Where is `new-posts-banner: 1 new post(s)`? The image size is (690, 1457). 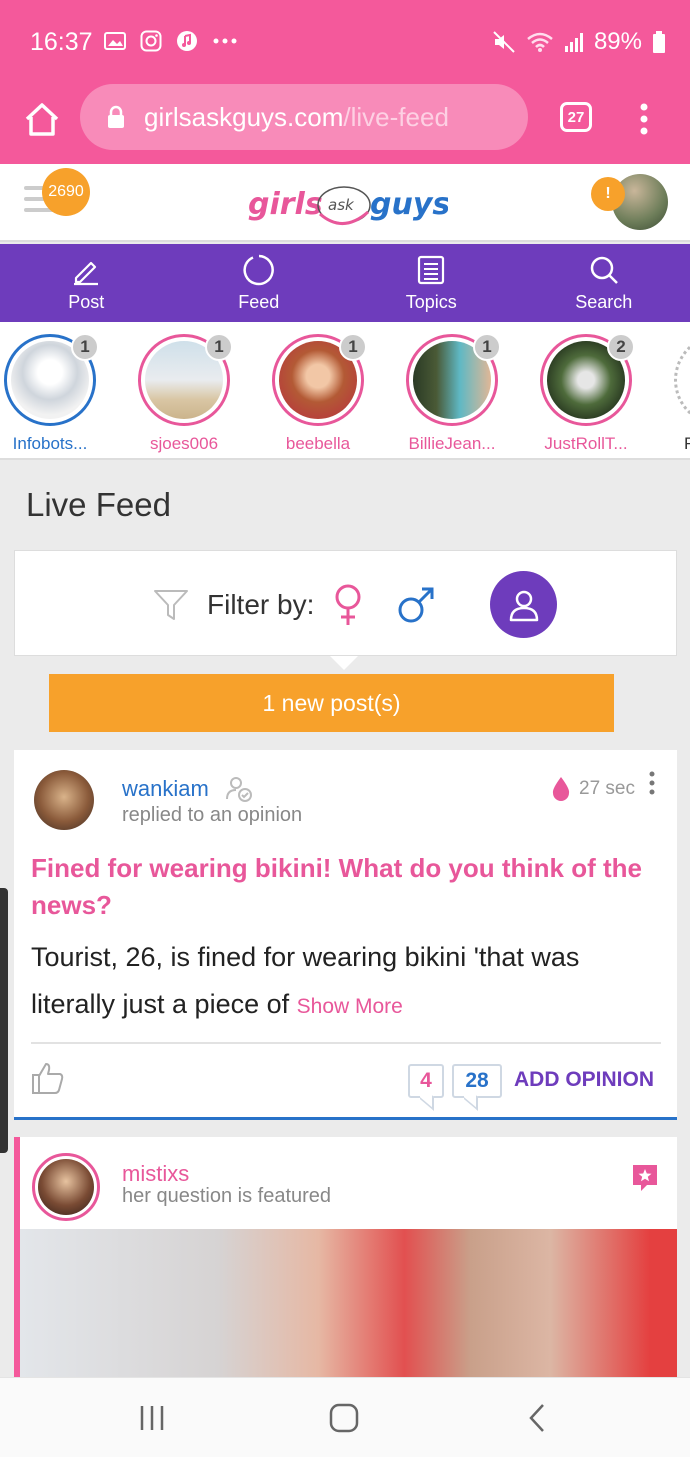 new-posts-banner: 1 new post(s) is located at coordinates (331, 703).